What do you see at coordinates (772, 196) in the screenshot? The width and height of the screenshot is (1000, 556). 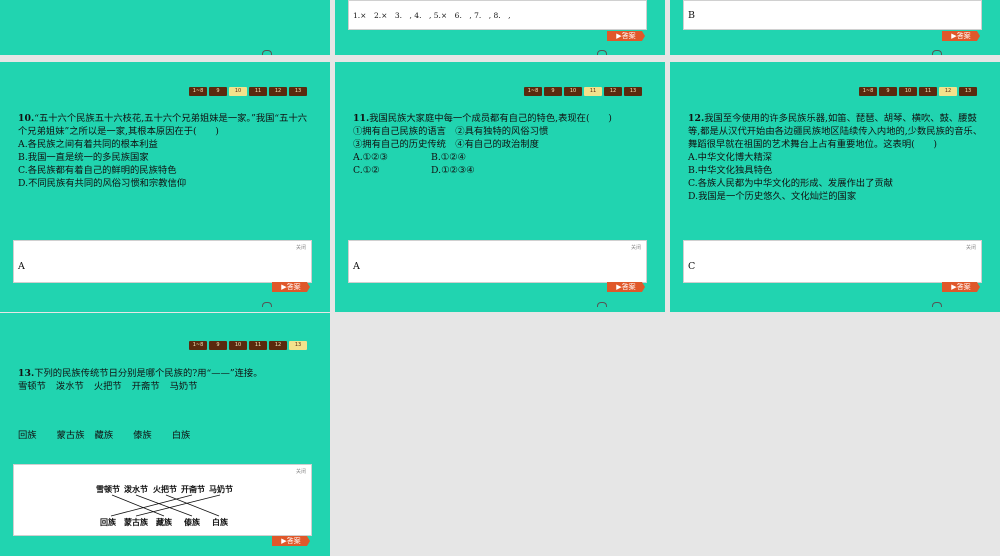 I see `option-d: D.我国是一个历史悠久、文化灿烂的国家` at bounding box center [772, 196].